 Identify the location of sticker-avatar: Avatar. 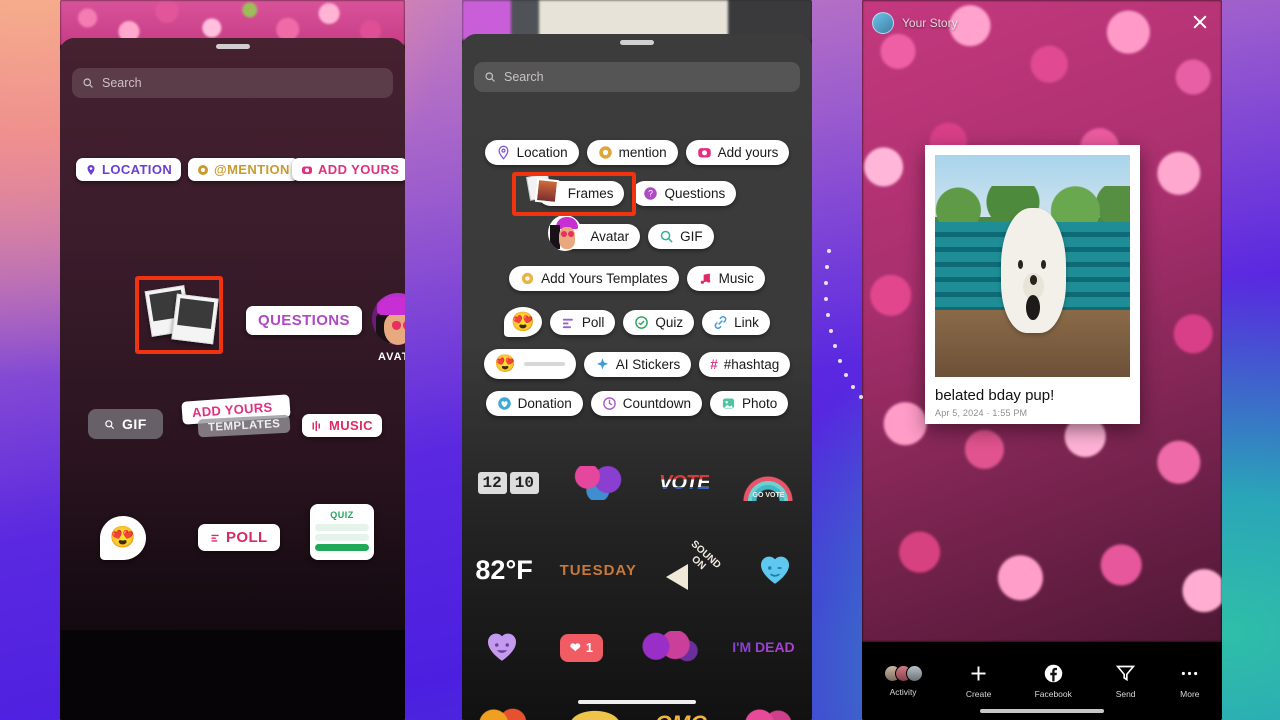
(594, 233).